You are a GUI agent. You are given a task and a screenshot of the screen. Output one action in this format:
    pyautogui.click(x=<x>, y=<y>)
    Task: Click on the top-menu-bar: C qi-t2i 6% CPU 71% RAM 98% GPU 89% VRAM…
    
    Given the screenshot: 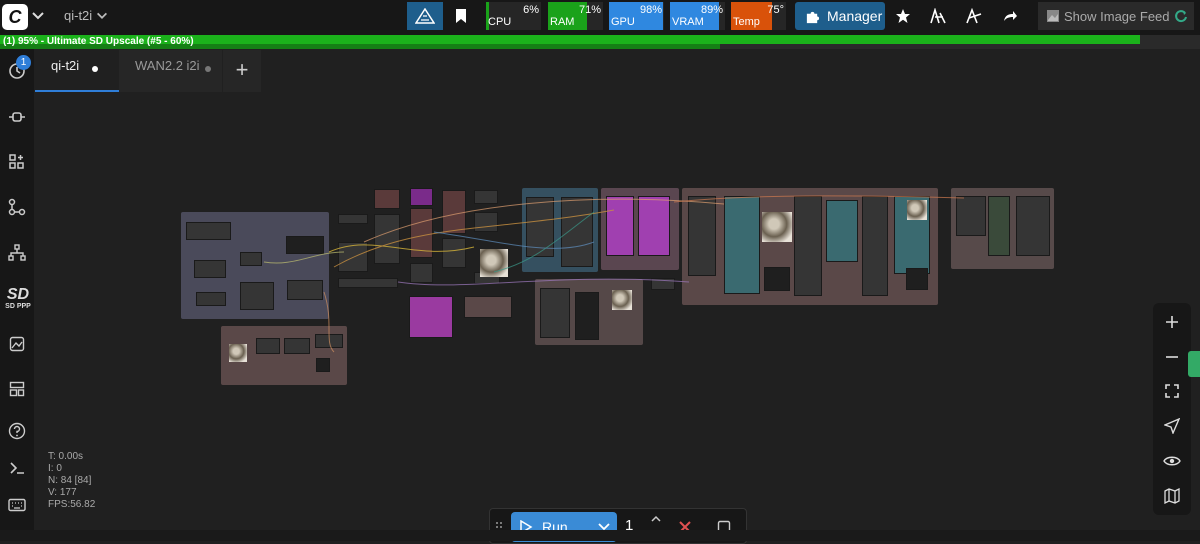 What is the action you would take?
    pyautogui.click(x=600, y=17)
    